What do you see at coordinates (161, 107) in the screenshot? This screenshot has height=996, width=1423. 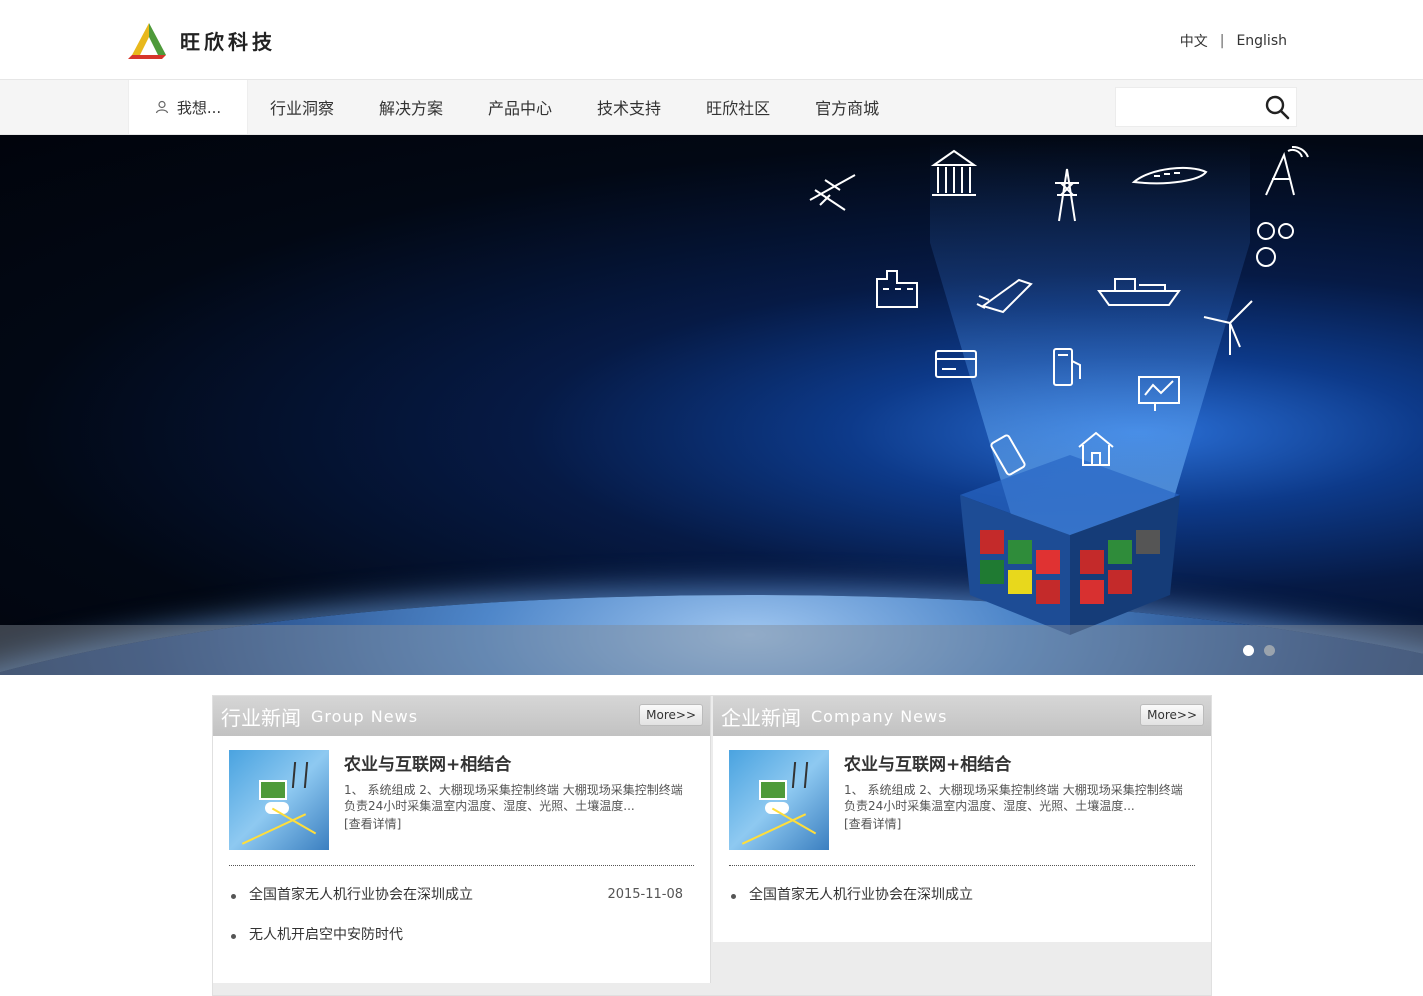 I see `user-icon` at bounding box center [161, 107].